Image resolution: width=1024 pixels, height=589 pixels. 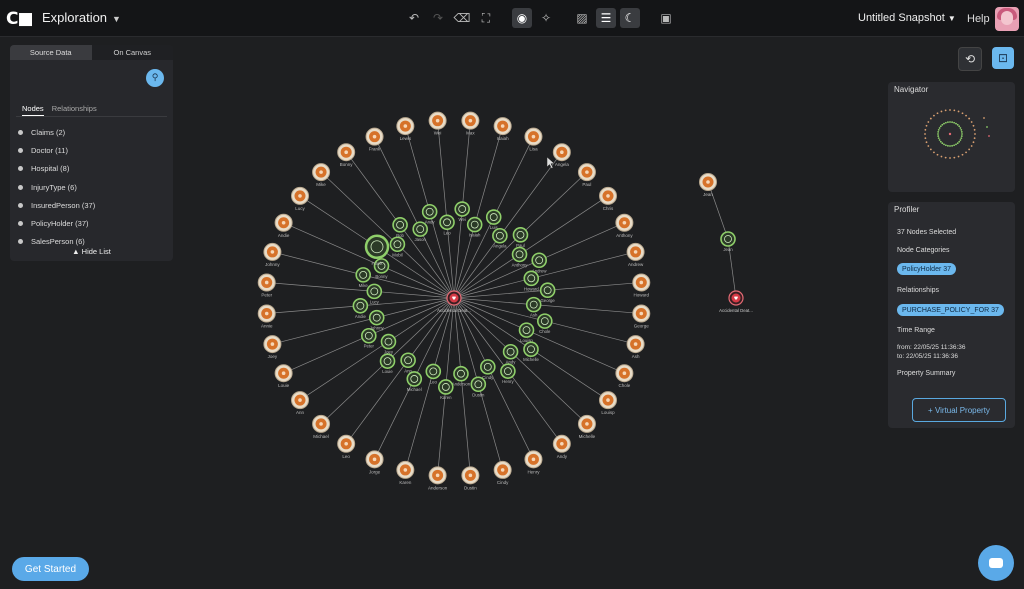 I want to click on insured-person-node: Chole, so click(x=544, y=323).